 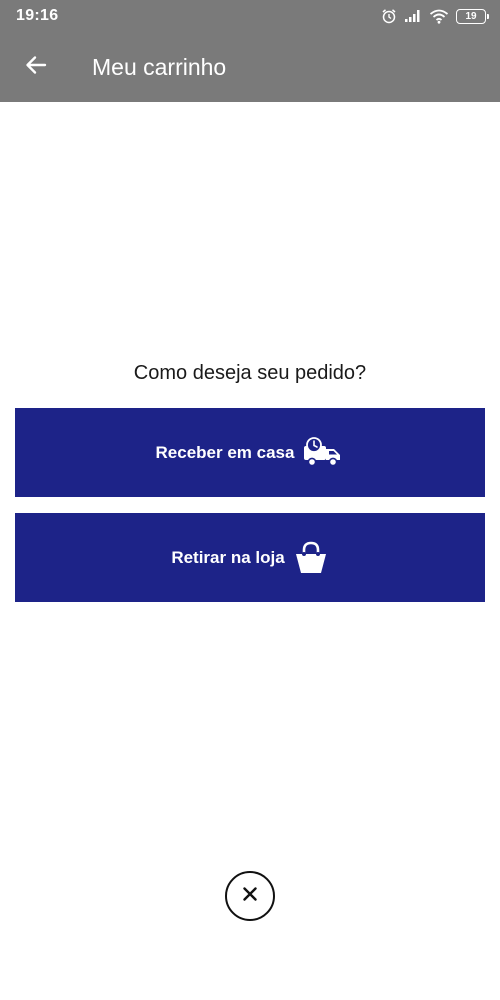 What do you see at coordinates (225, 452) in the screenshot?
I see `receive-at-home-label: Receber em casa` at bounding box center [225, 452].